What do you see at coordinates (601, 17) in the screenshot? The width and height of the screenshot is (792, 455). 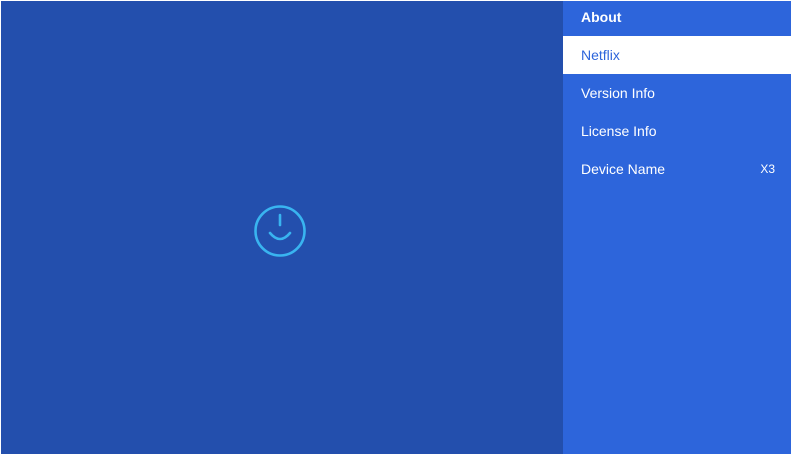 I see `menu-header: About` at bounding box center [601, 17].